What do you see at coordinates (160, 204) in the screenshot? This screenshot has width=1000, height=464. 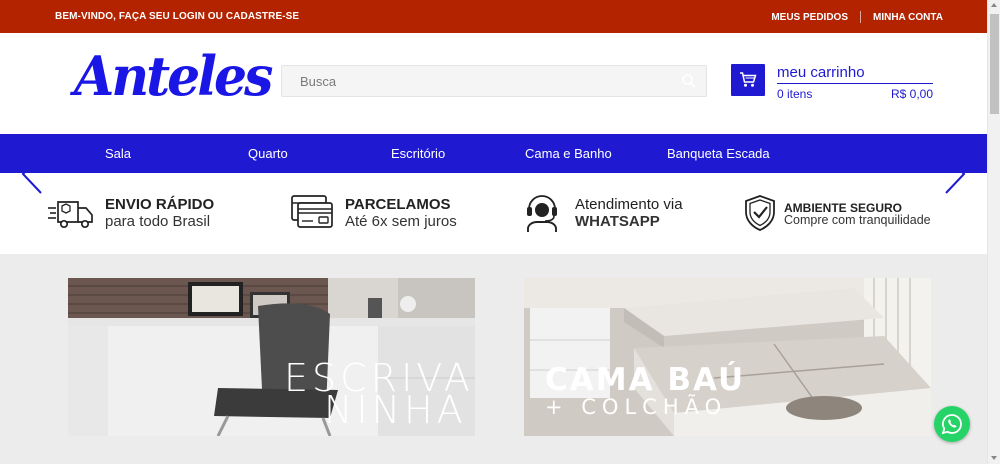 I see `feature-title: ENVIO RÁPIDO` at bounding box center [160, 204].